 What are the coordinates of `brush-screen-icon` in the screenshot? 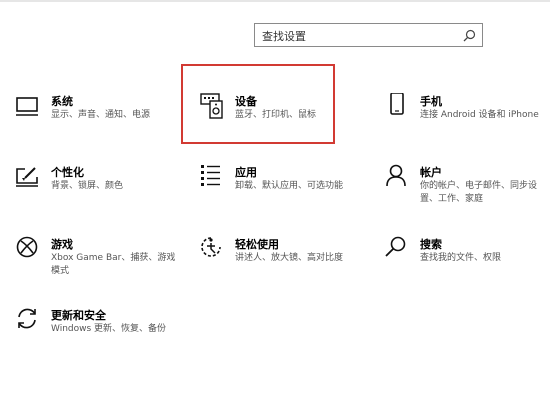 It's located at (27, 177).